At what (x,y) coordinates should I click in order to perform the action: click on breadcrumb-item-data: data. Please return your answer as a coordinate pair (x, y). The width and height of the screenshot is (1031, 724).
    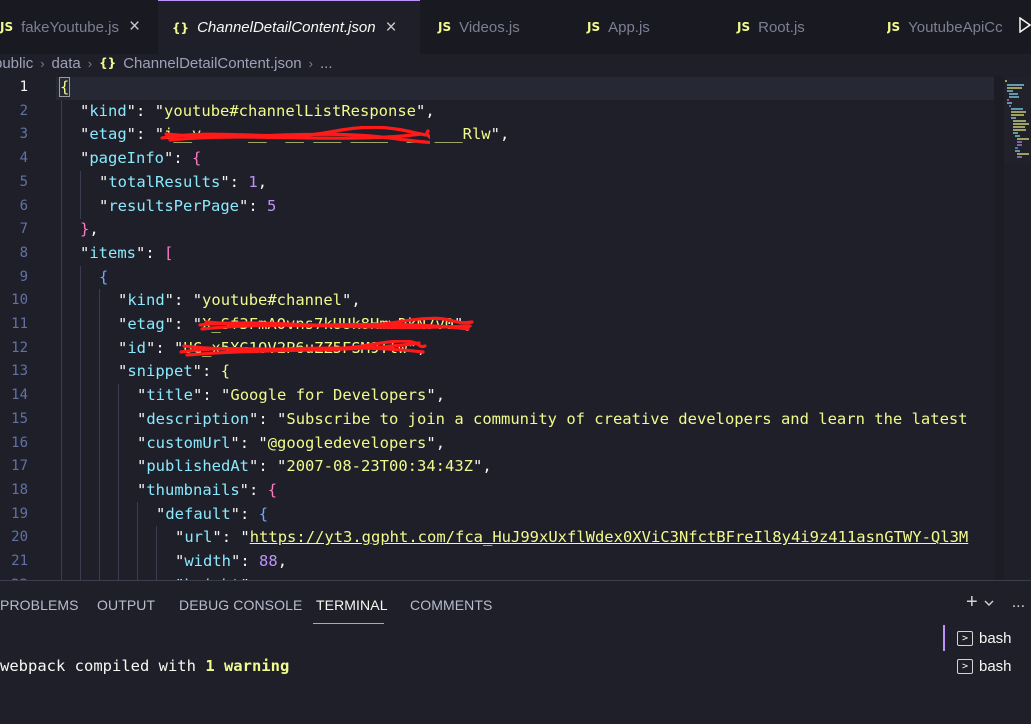
    Looking at the image, I should click on (66, 63).